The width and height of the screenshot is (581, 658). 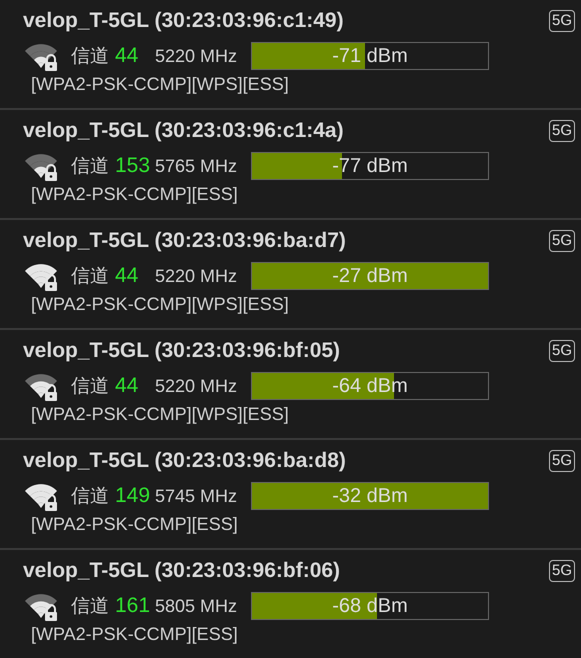 What do you see at coordinates (196, 606) in the screenshot?
I see `frequency: 5805 MHz` at bounding box center [196, 606].